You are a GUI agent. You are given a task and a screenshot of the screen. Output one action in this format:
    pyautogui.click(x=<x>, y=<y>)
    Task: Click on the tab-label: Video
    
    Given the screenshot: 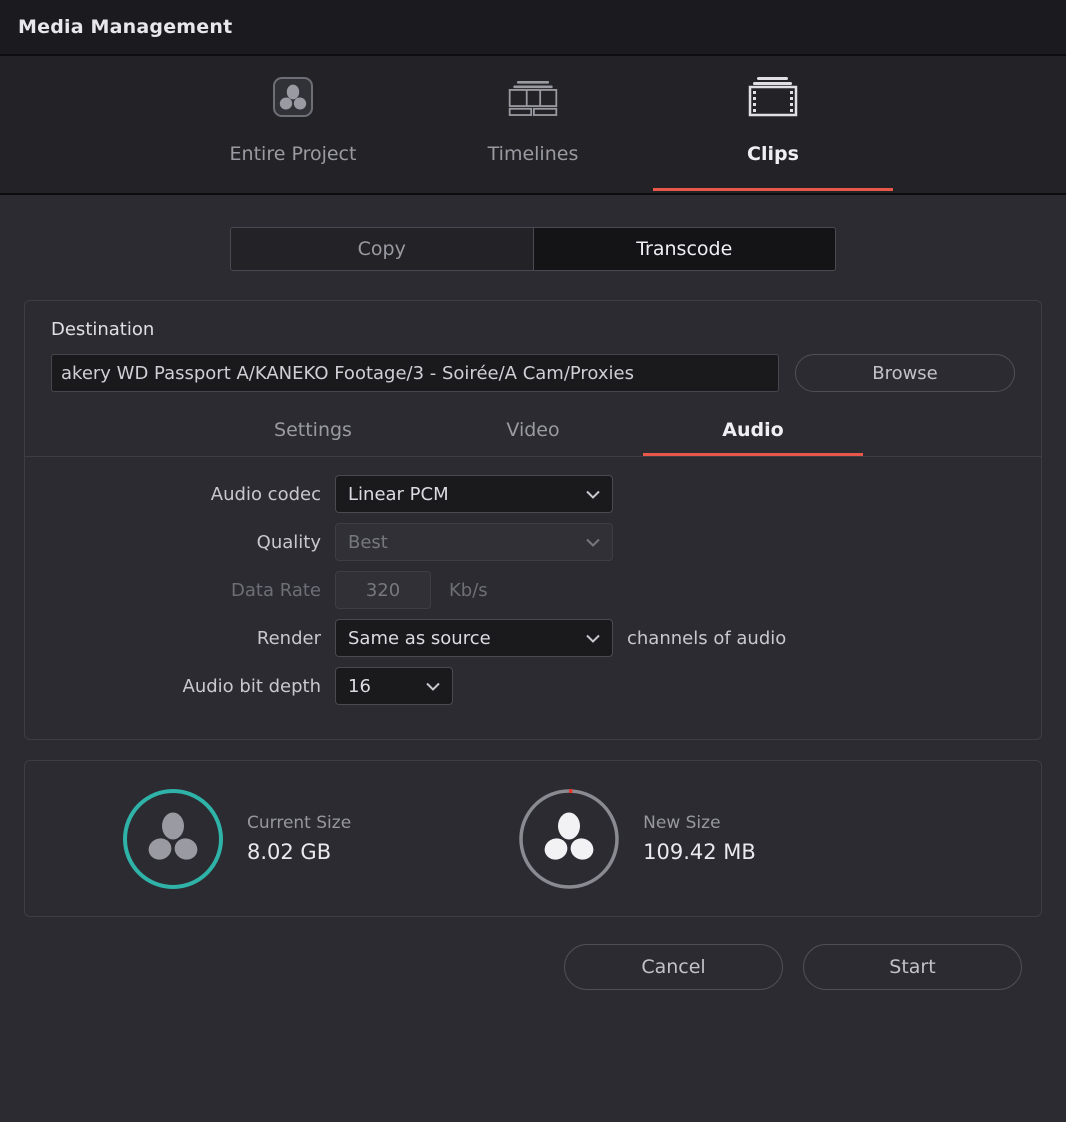 What is the action you would take?
    pyautogui.click(x=533, y=430)
    